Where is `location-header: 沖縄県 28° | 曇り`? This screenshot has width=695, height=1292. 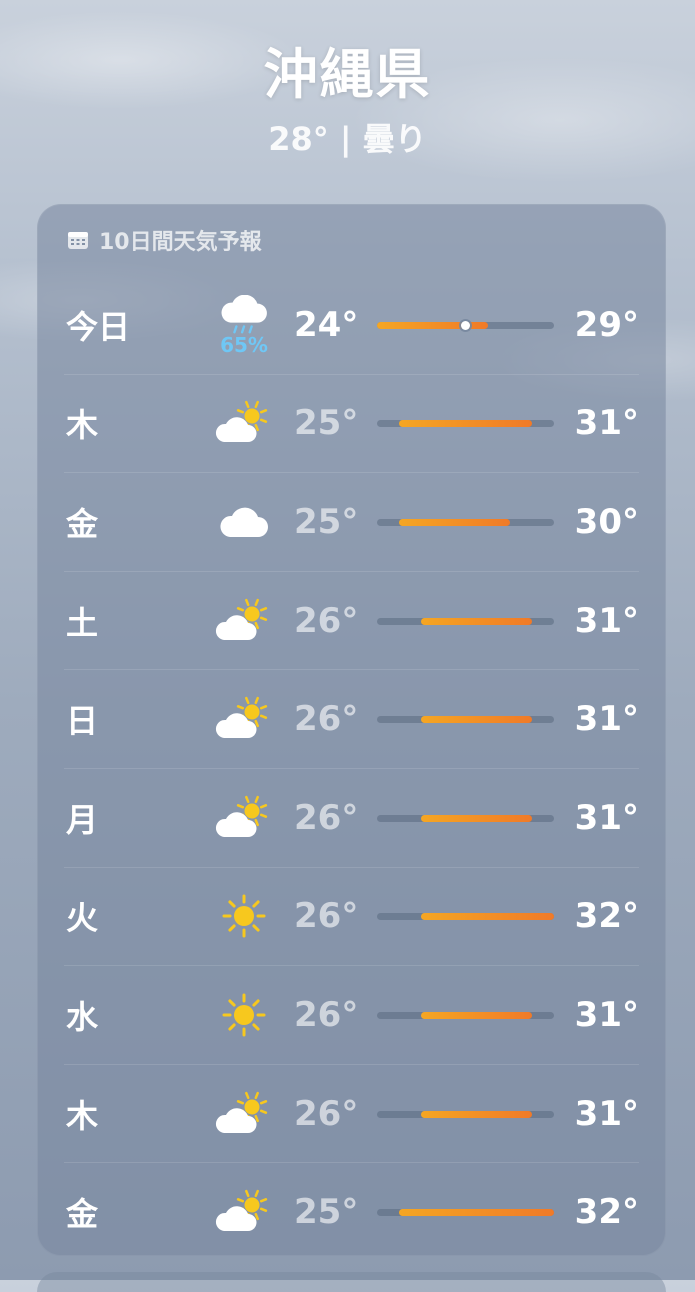
location-header: 沖縄県 28° | 曇り is located at coordinates (347, 100).